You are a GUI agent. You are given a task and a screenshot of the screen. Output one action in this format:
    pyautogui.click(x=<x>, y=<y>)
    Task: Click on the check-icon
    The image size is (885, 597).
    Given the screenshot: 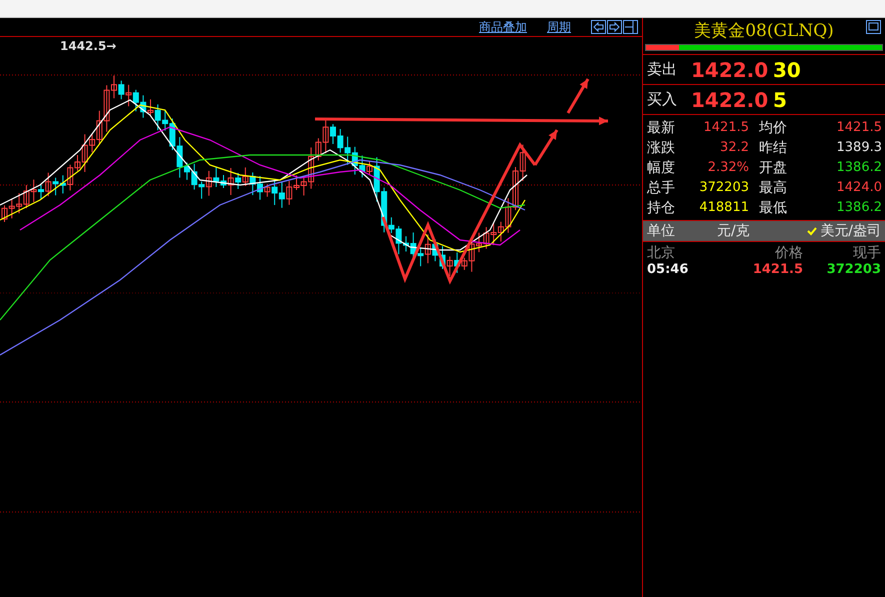 What is the action you would take?
    pyautogui.click(x=812, y=231)
    